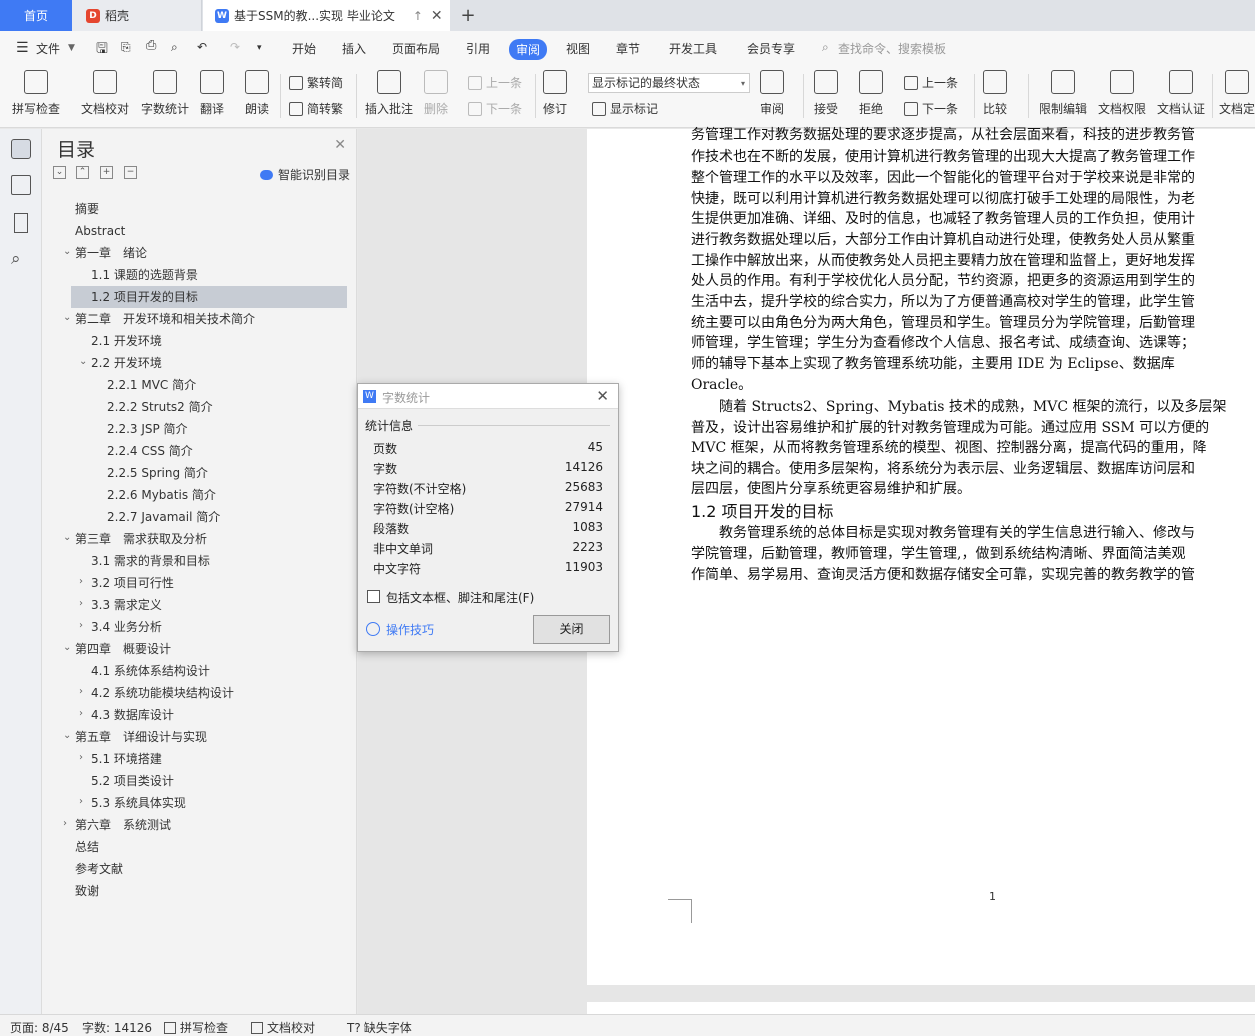  I want to click on toc-item: 4.3 数据库设计, so click(132, 715).